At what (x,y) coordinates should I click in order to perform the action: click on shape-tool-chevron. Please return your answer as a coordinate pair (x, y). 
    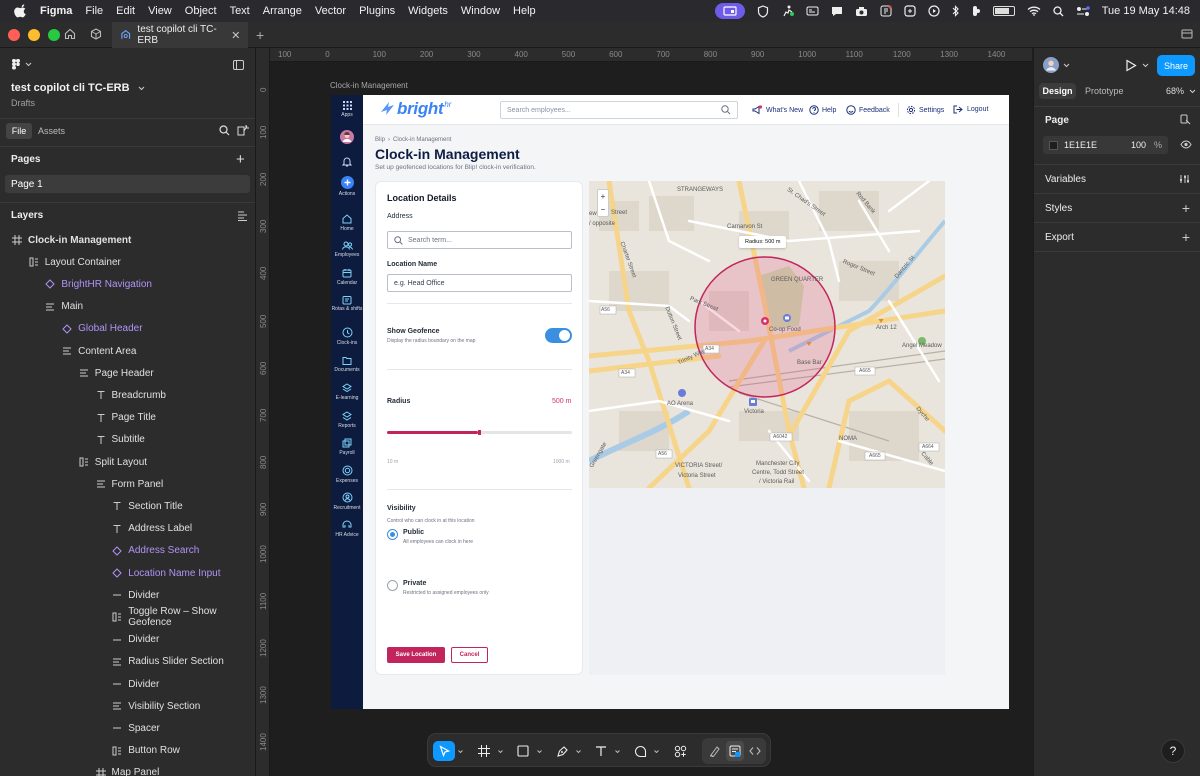
    Looking at the image, I should click on (539, 751).